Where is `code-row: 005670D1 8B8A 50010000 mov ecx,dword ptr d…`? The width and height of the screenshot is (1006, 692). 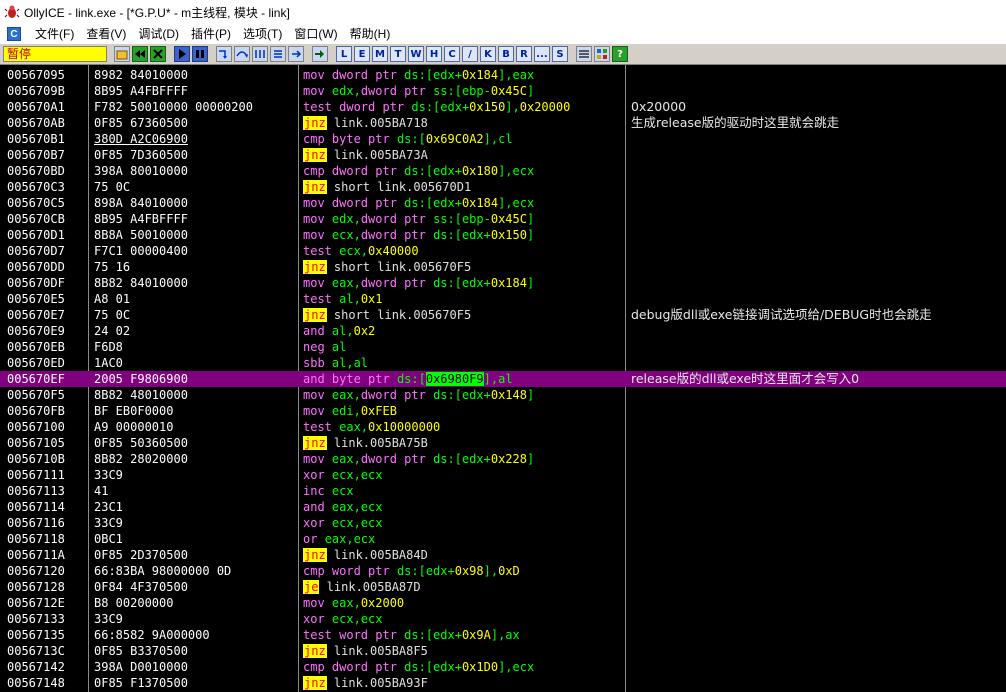 code-row: 005670D1 8B8A 50010000 mov ecx,dword ptr d… is located at coordinates (503, 235).